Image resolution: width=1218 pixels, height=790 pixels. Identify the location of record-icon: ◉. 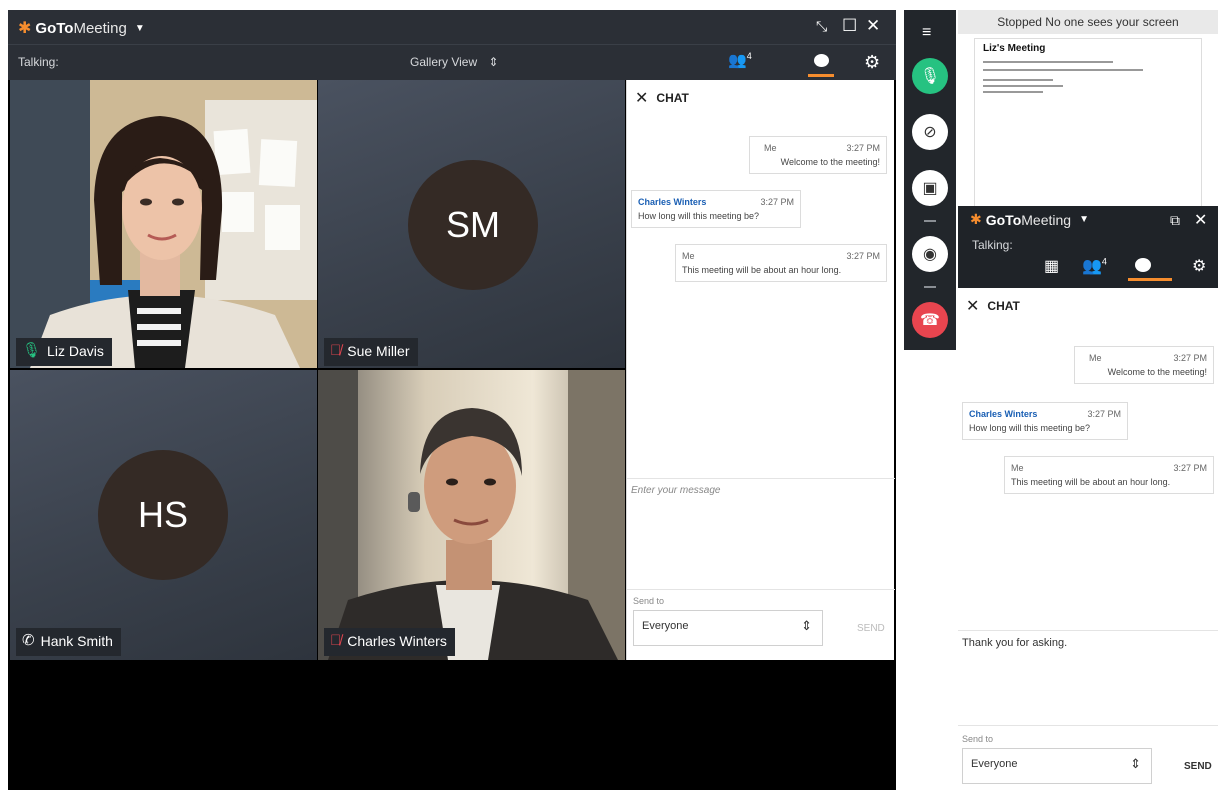
(930, 254).